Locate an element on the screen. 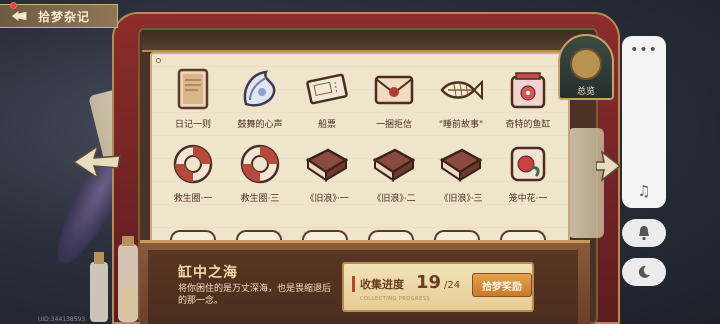 The width and height of the screenshot is (720, 324). bell-icon is located at coordinates (644, 233).